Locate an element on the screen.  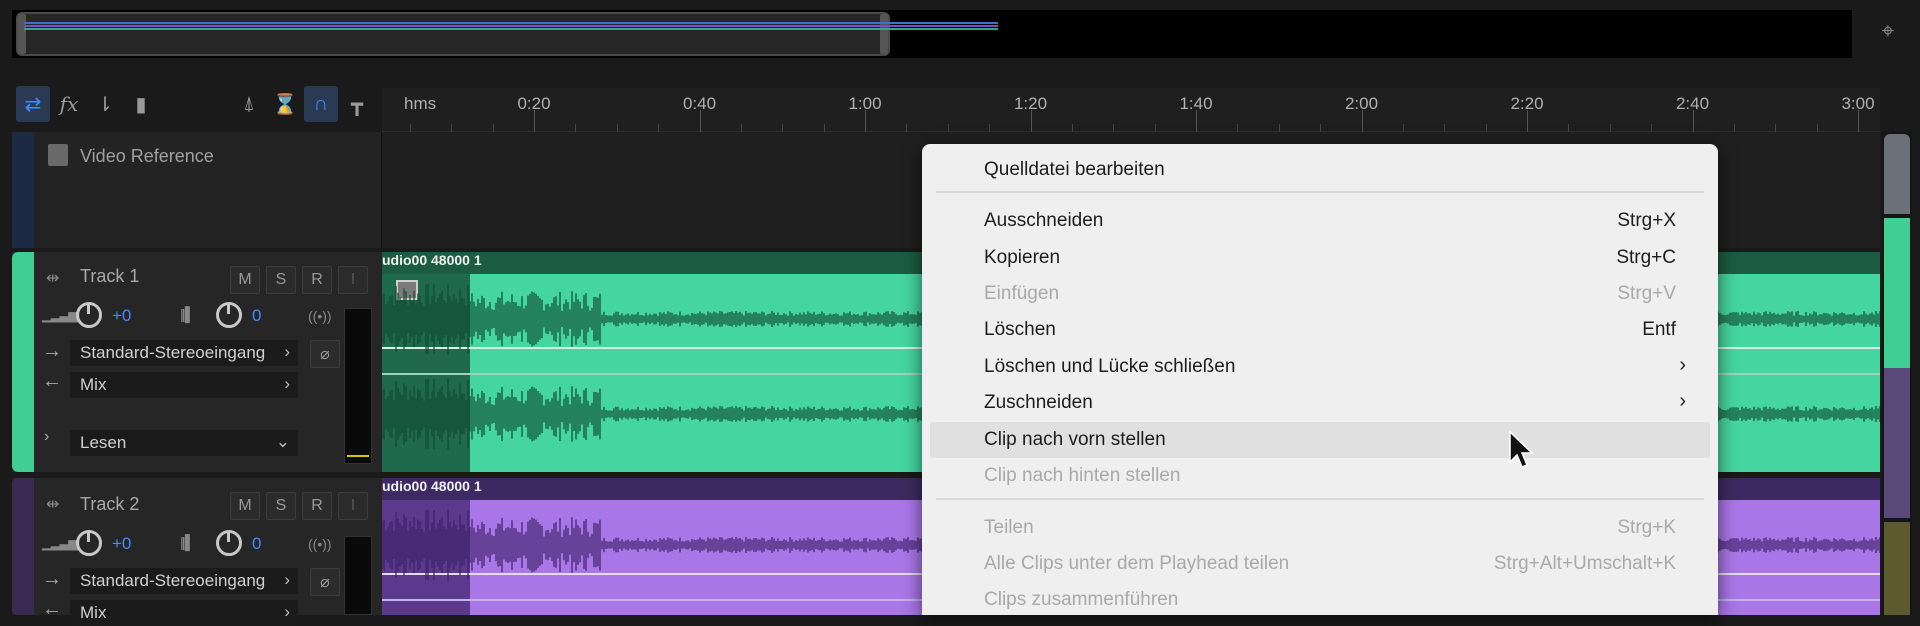
fx-icon: fx is located at coordinates (69, 104).